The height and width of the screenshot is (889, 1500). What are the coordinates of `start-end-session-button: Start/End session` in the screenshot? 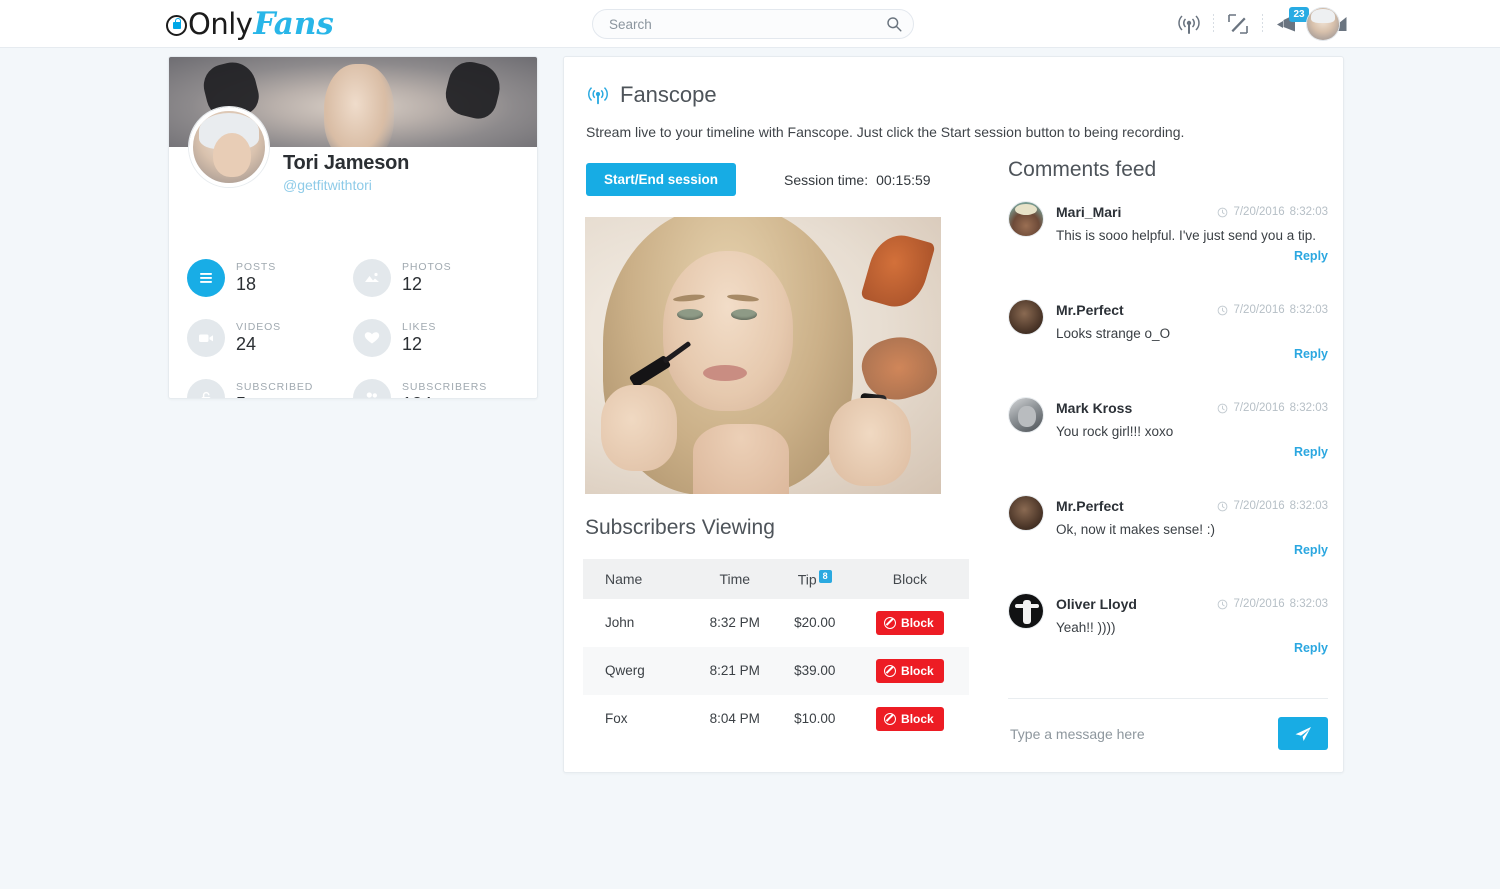 It's located at (661, 179).